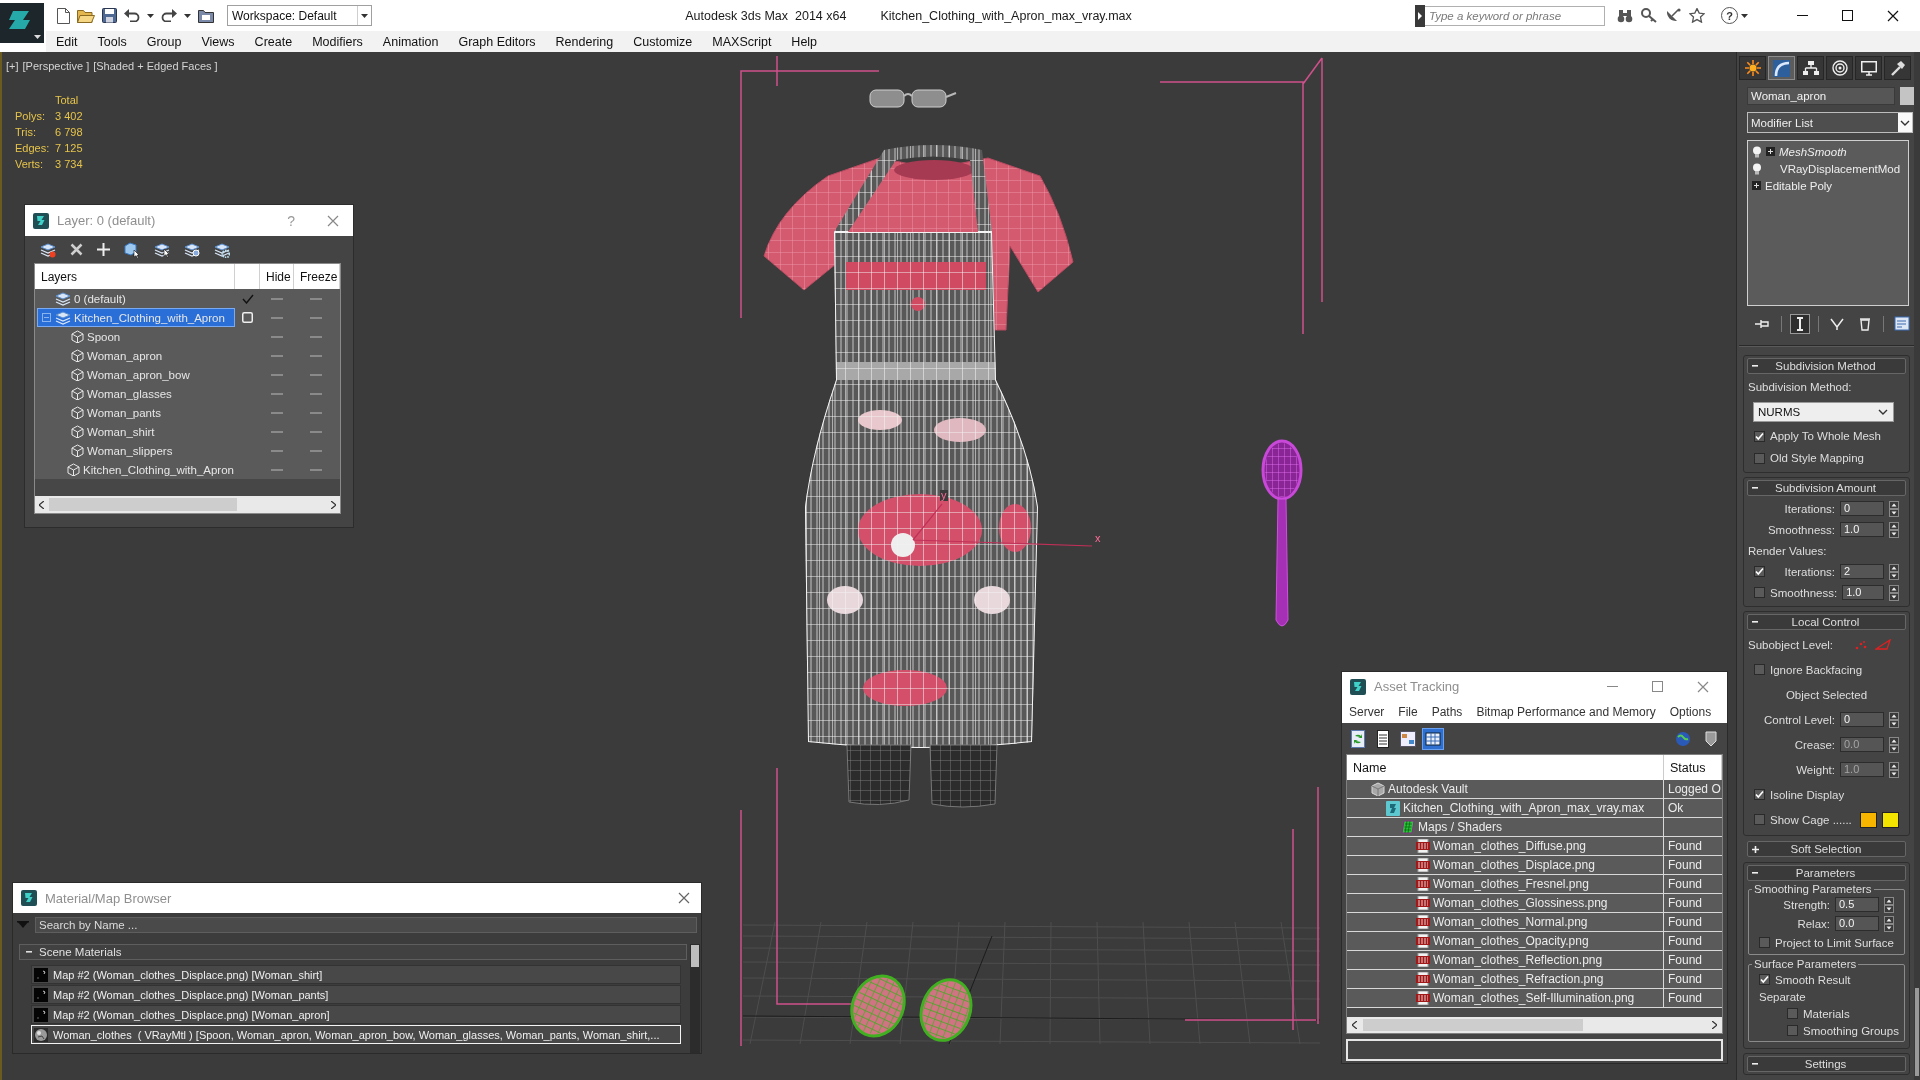  What do you see at coordinates (1566, 712) in the screenshot?
I see `menu-item: Bitmap Performance and Memory` at bounding box center [1566, 712].